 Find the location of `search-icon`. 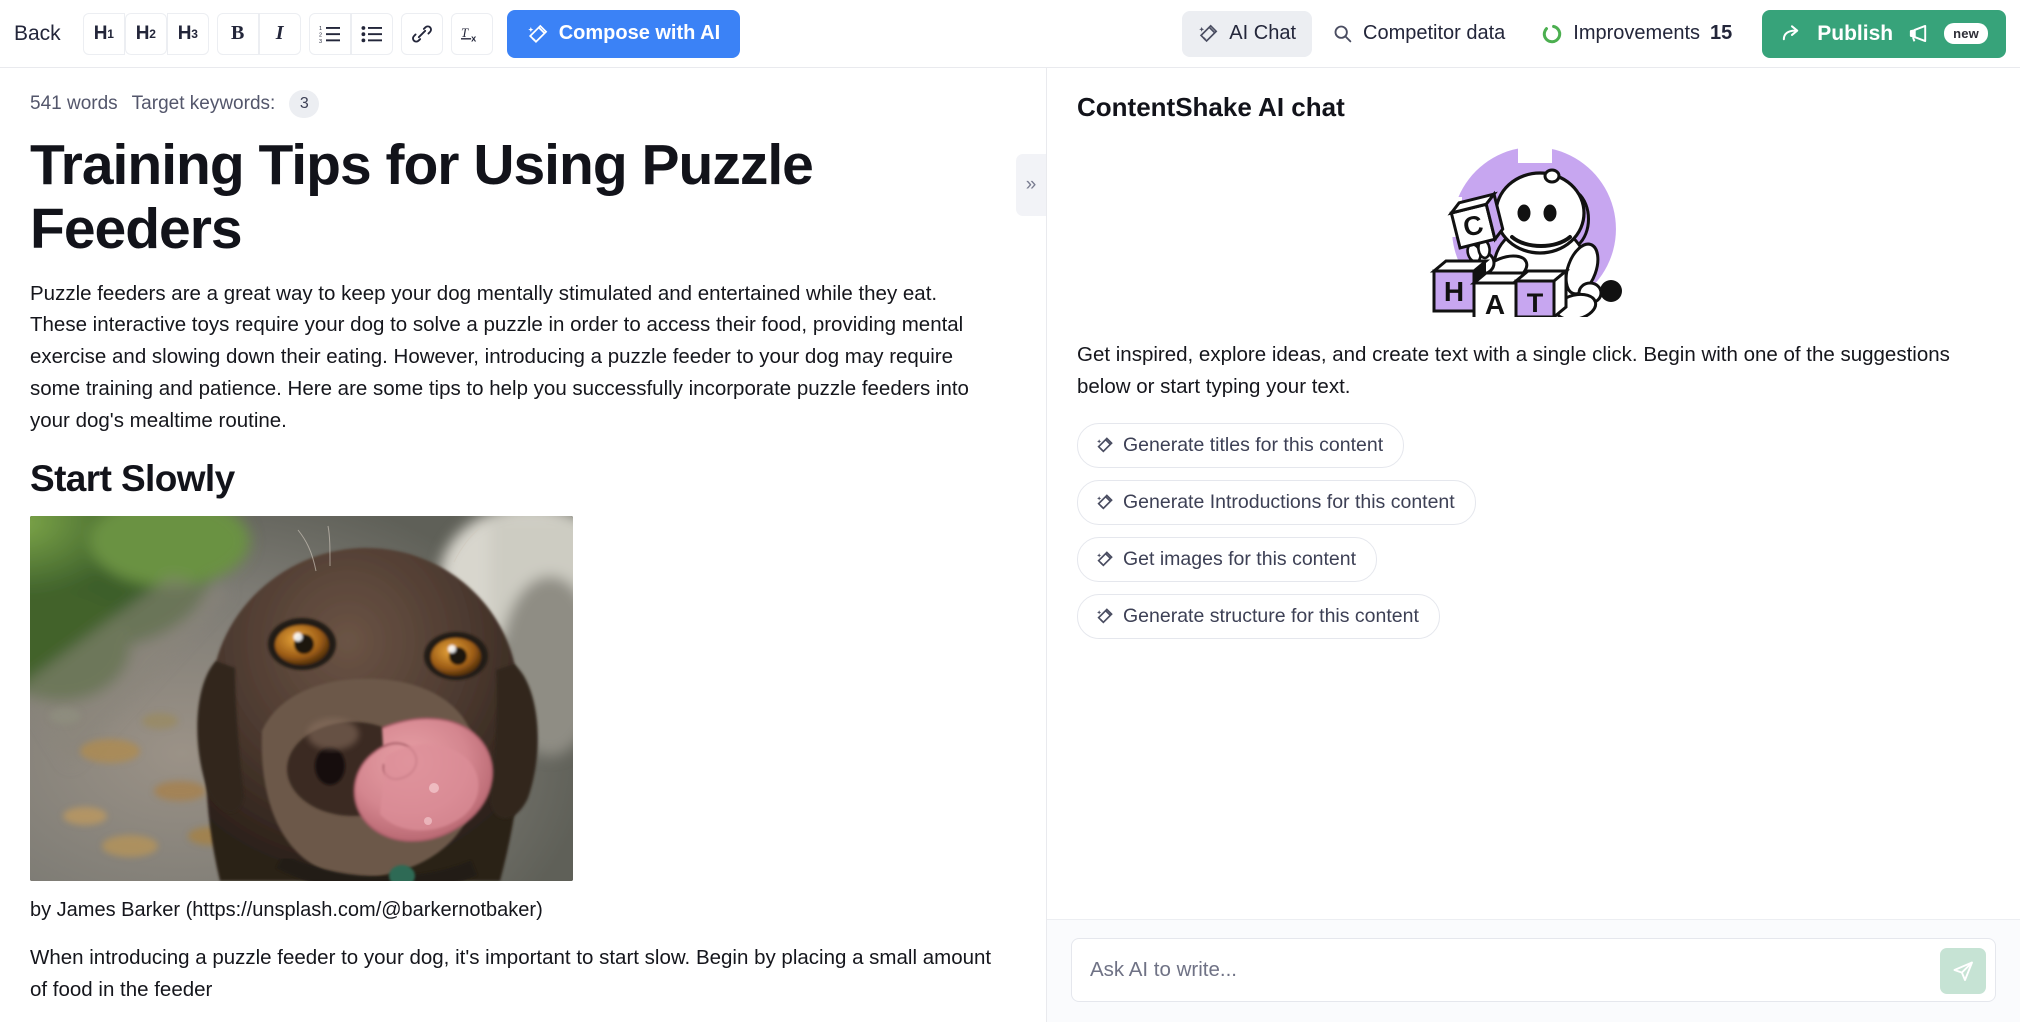

search-icon is located at coordinates (1343, 34).